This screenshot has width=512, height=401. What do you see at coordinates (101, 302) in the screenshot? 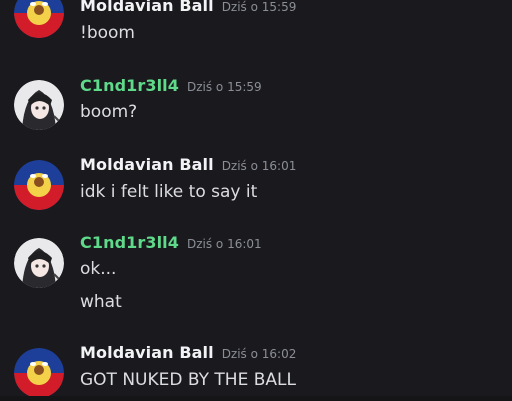
I see `message-text: what` at bounding box center [101, 302].